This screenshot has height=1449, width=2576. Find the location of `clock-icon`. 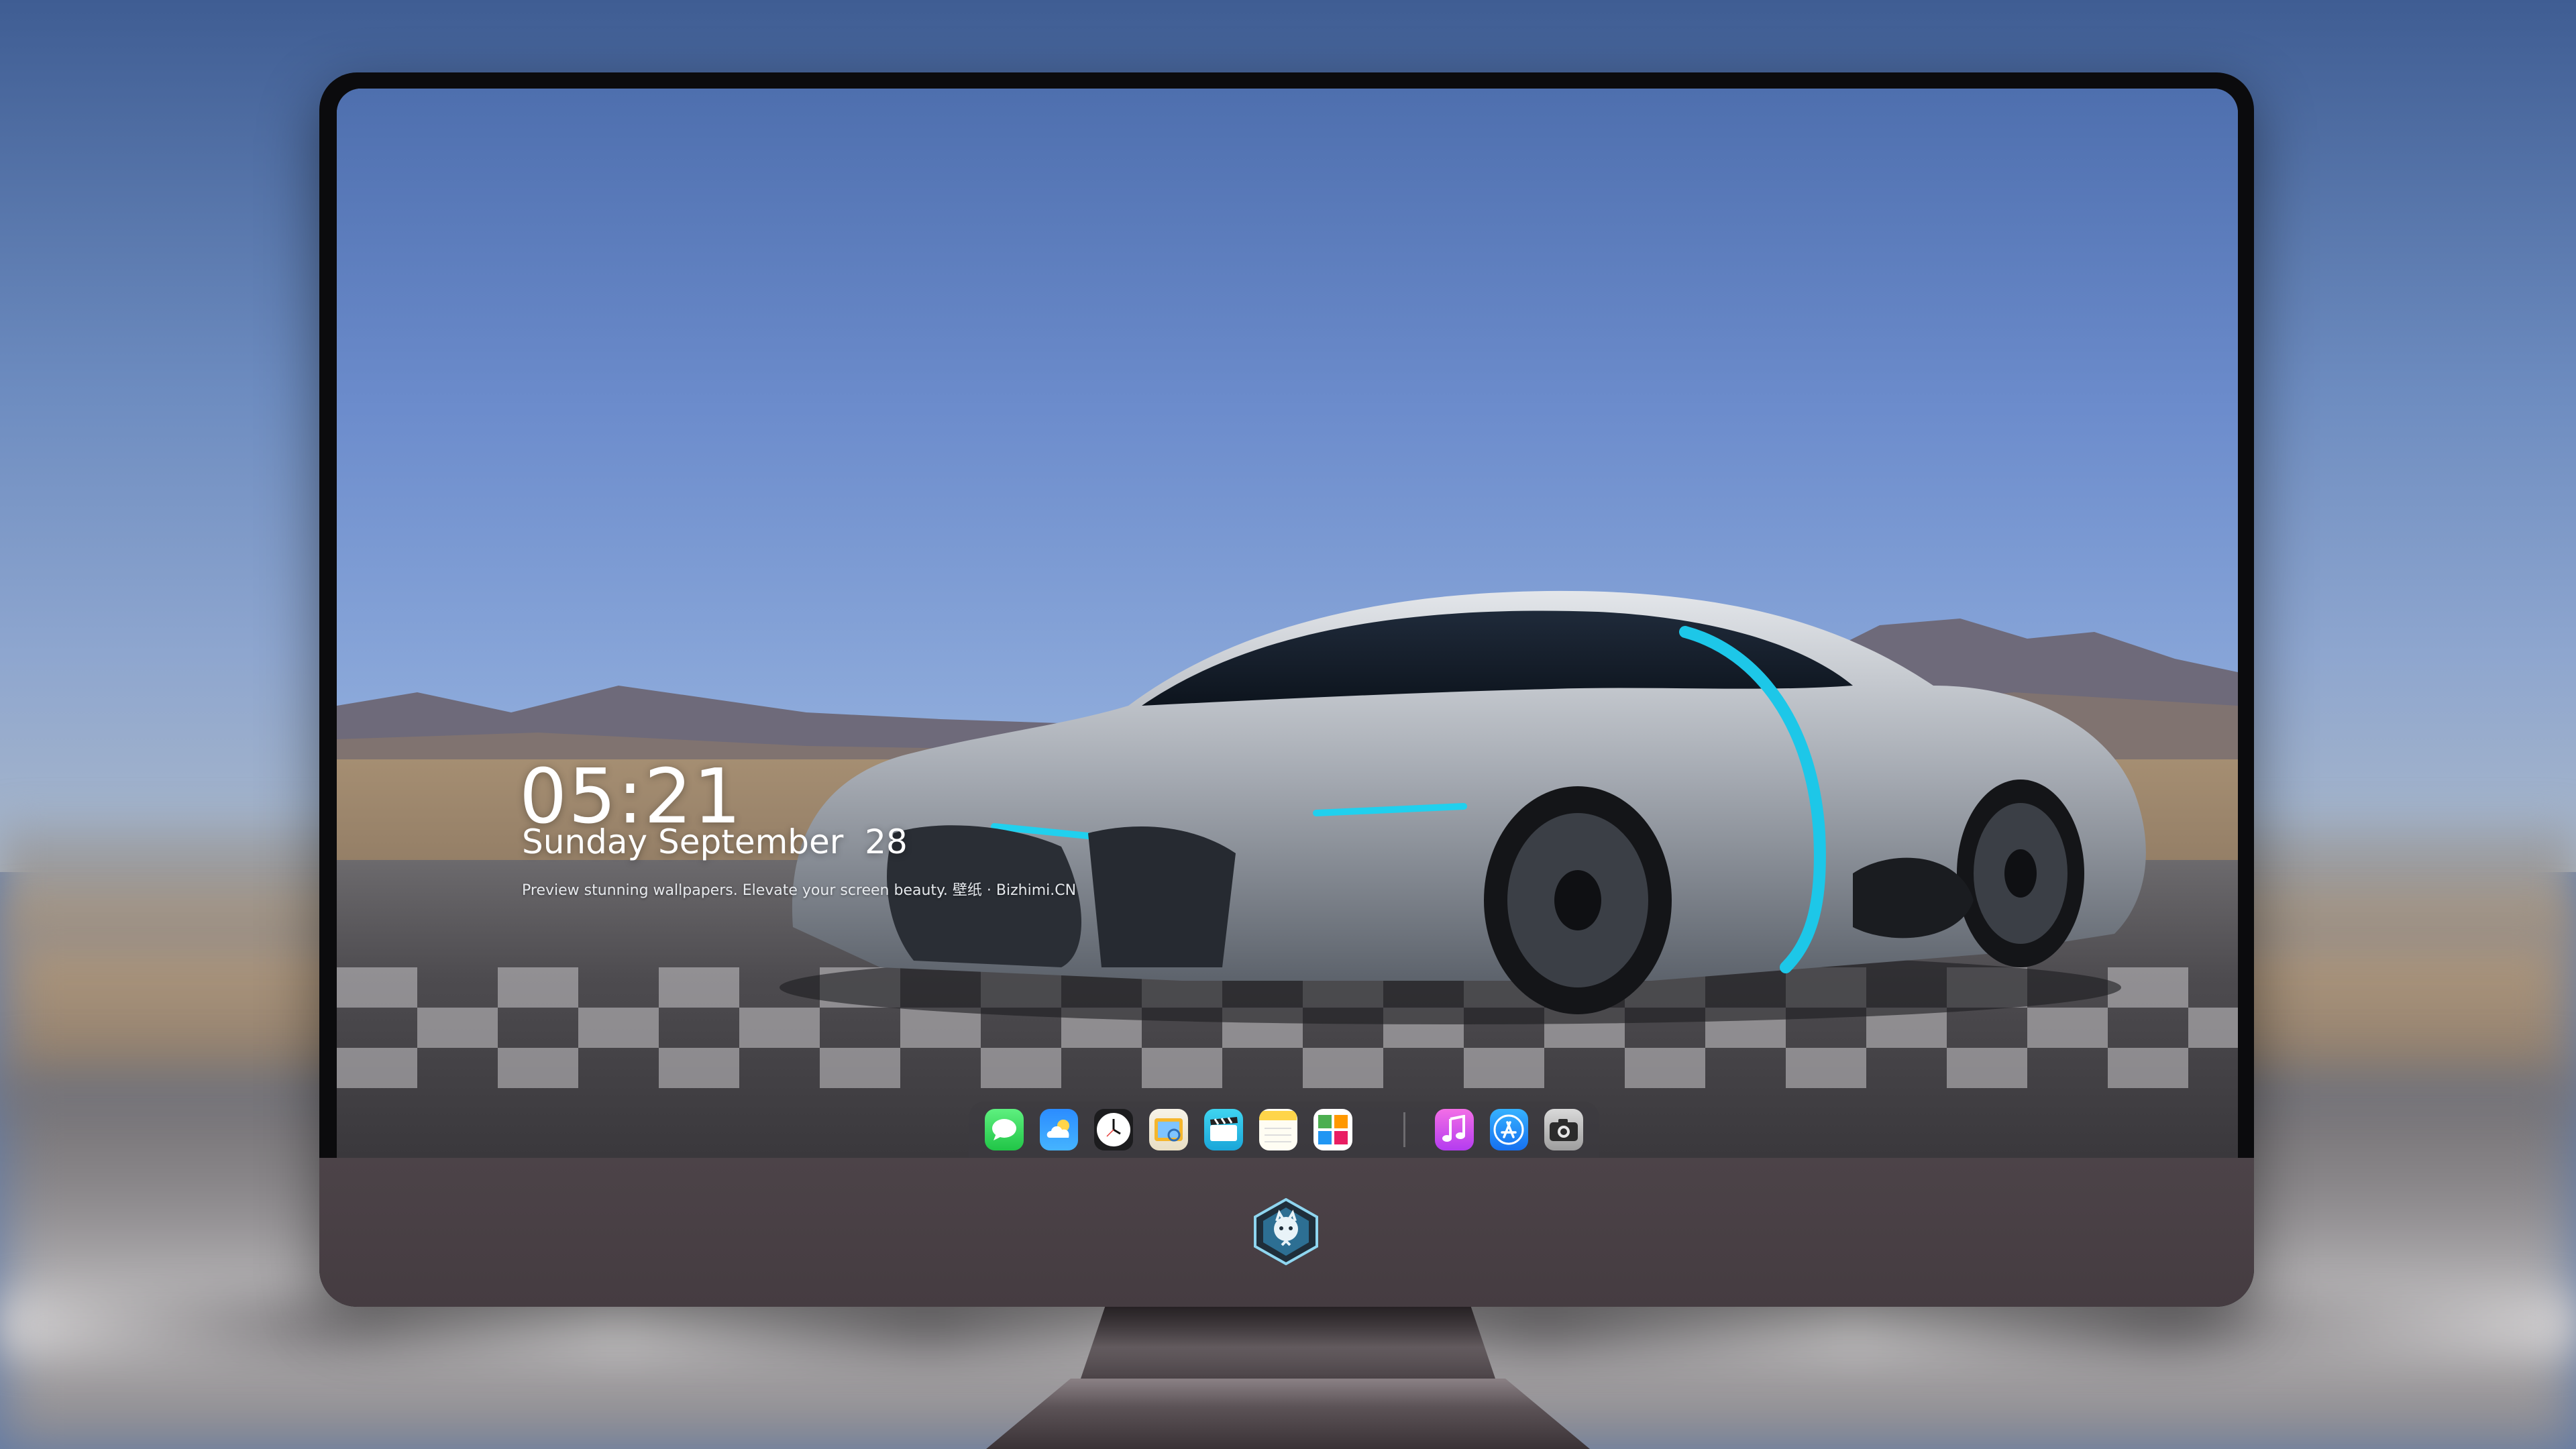

clock-icon is located at coordinates (1114, 1129).